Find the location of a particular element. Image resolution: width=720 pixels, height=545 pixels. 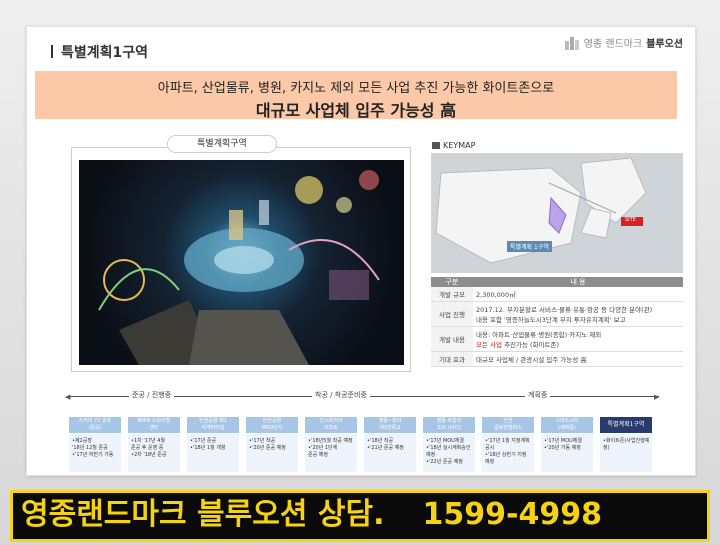

step-title: BMW 드라이빙 센터 is located at coordinates (154, 425).